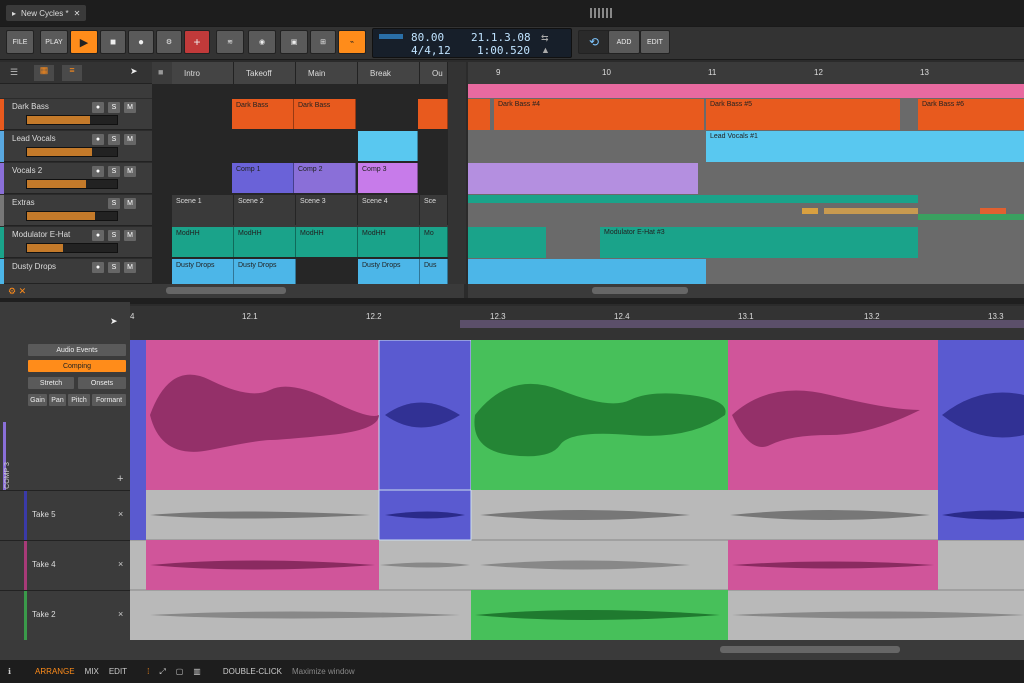 The width and height of the screenshot is (1024, 683). I want to click on track-name: Dark Bass, so click(30, 106).